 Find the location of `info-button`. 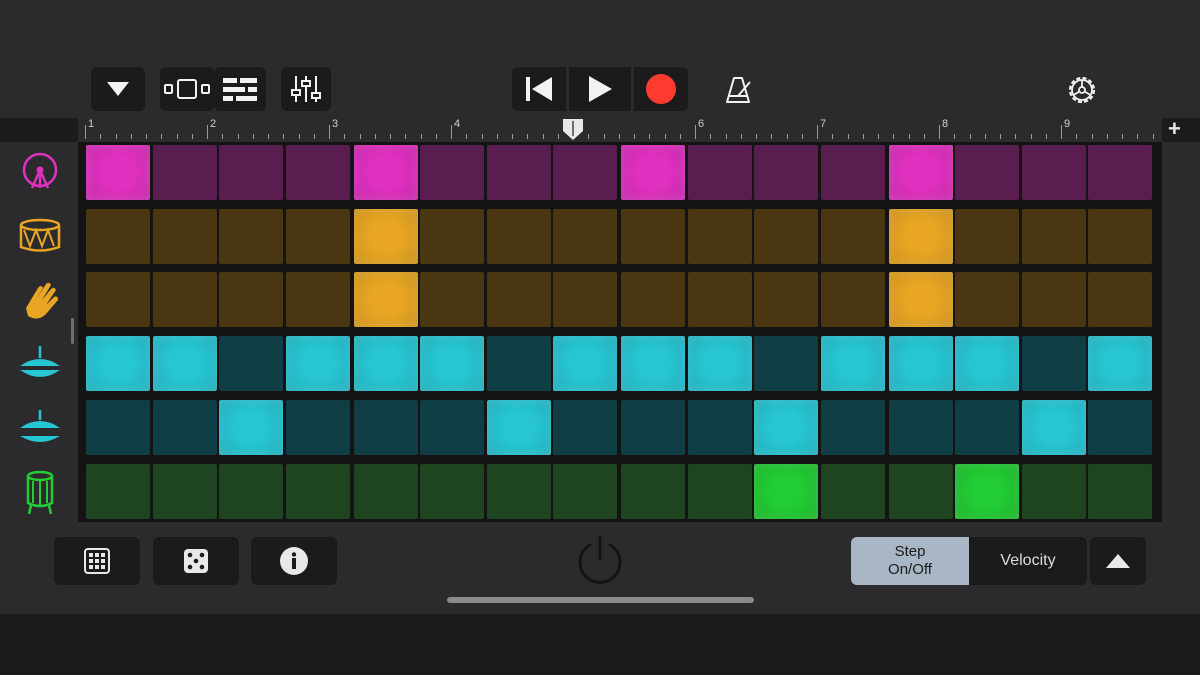

info-button is located at coordinates (294, 561).